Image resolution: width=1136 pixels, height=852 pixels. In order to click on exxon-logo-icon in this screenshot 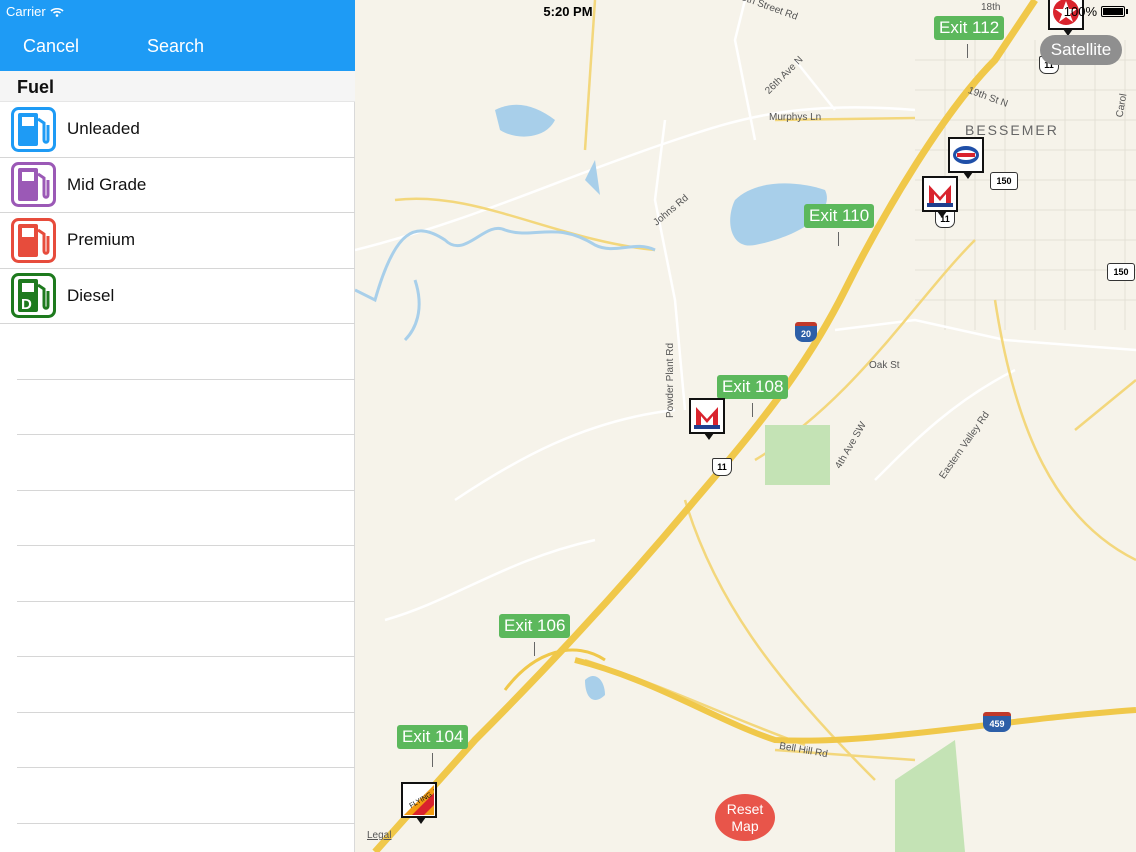, I will do `click(966, 155)`.